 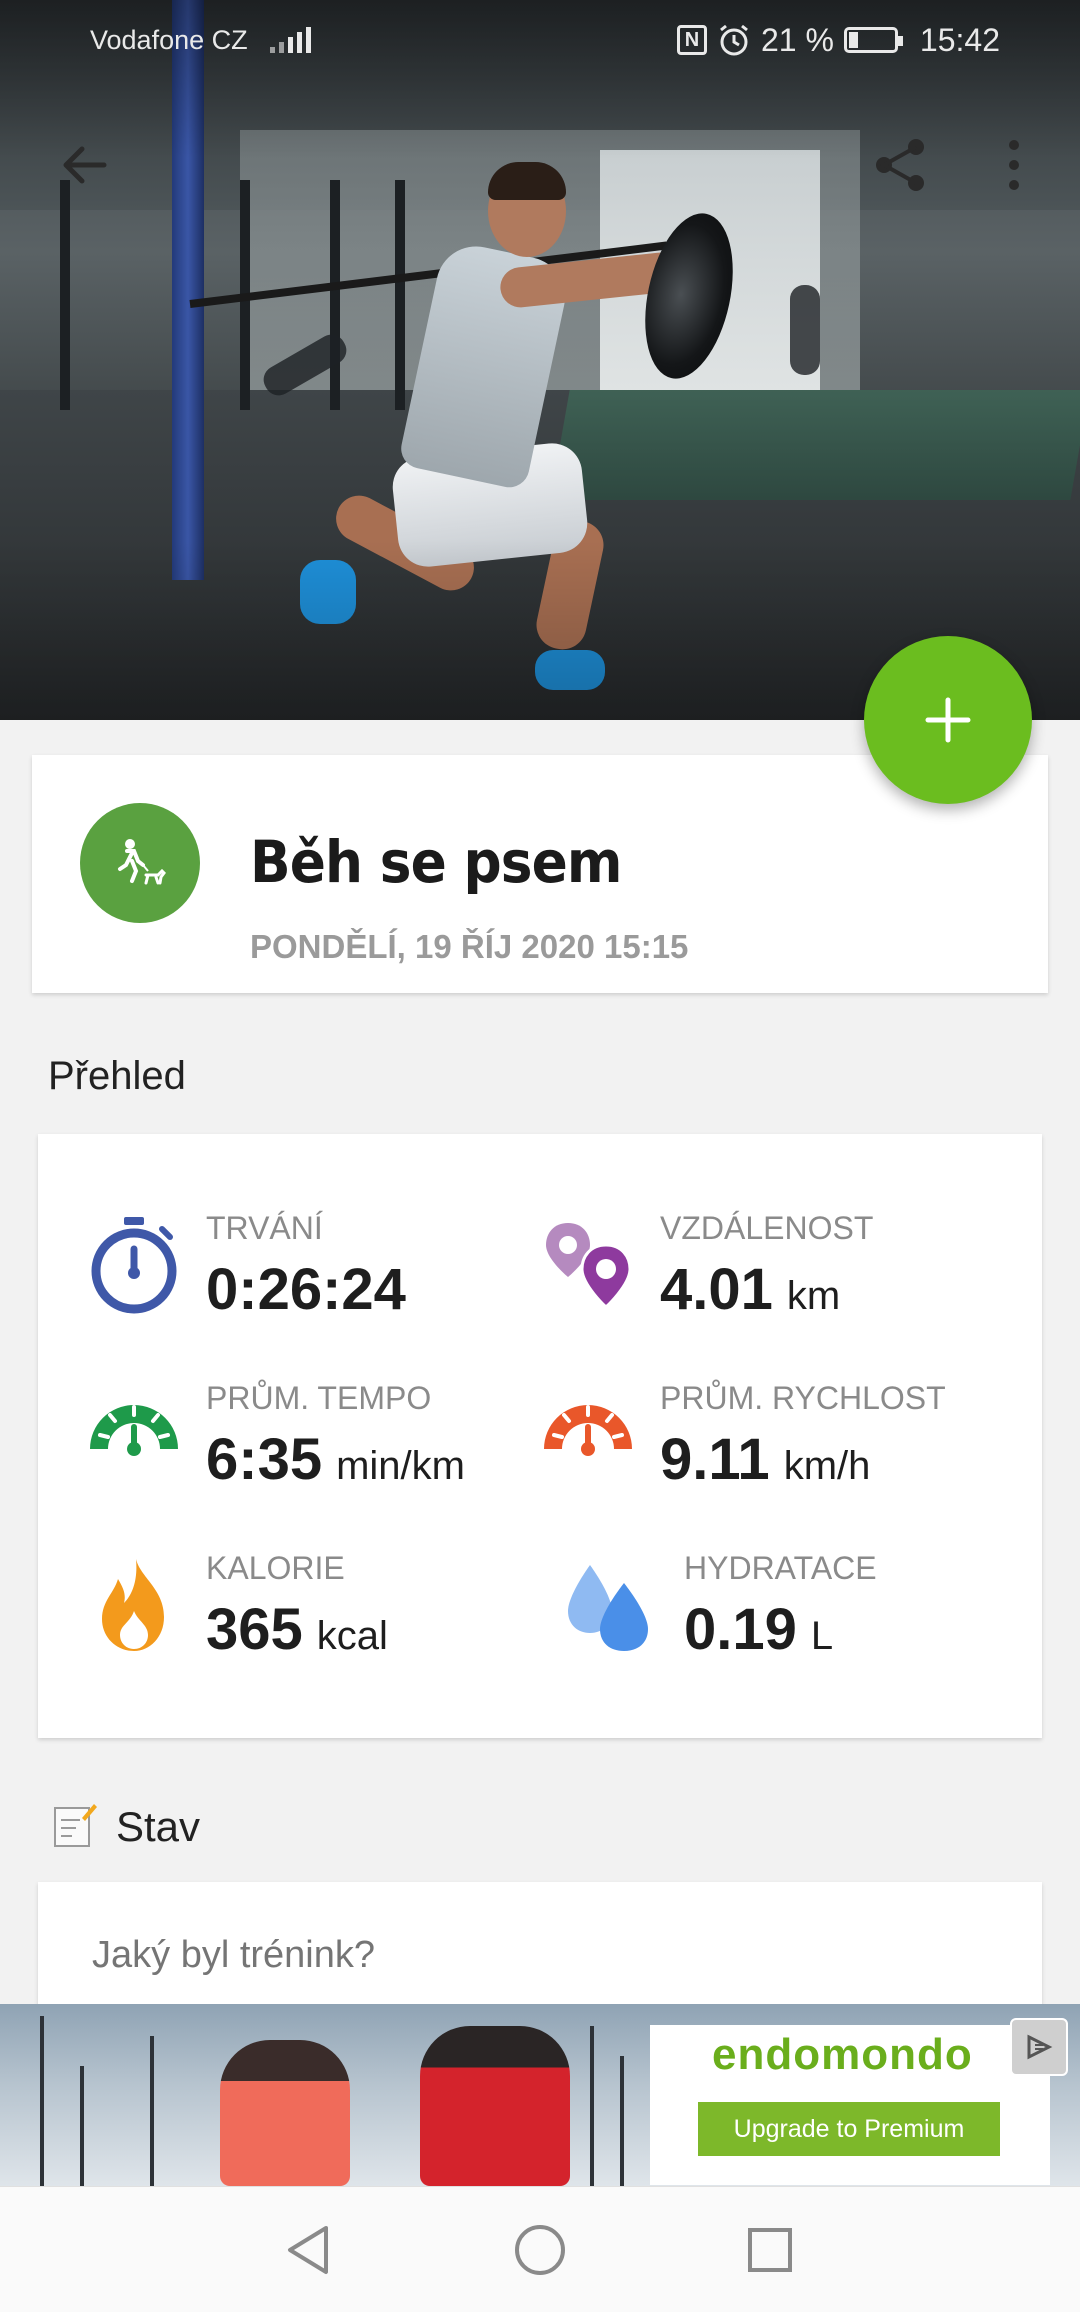 I want to click on alarm-icon, so click(x=734, y=40).